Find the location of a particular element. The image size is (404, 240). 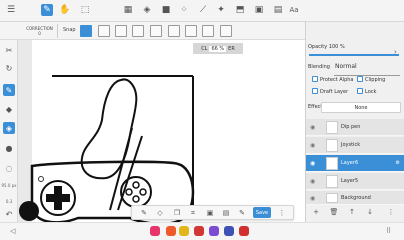

delete-layer-icon: 🗑 is located at coordinates (334, 212).